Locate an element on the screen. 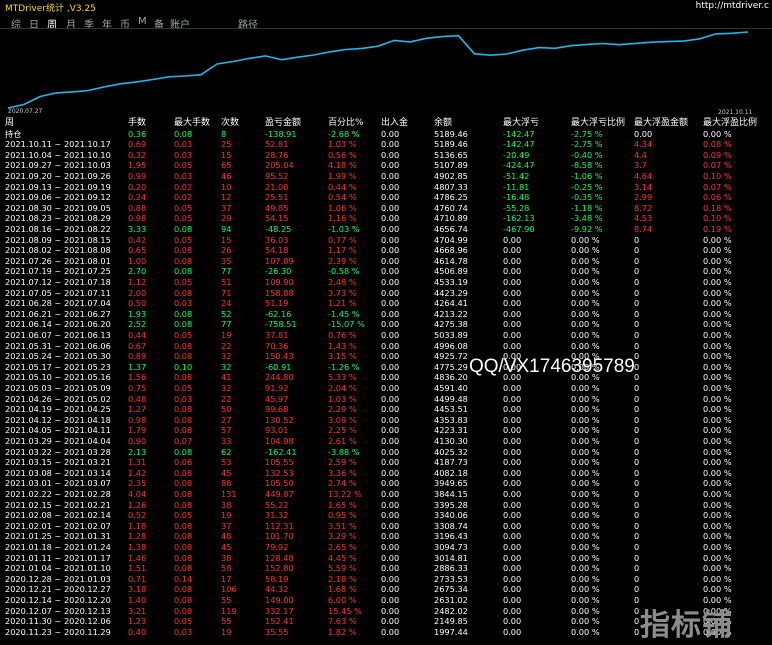 Image resolution: width=772 pixels, height=645 pixels. table-cell: 132.53 is located at coordinates (279, 472).